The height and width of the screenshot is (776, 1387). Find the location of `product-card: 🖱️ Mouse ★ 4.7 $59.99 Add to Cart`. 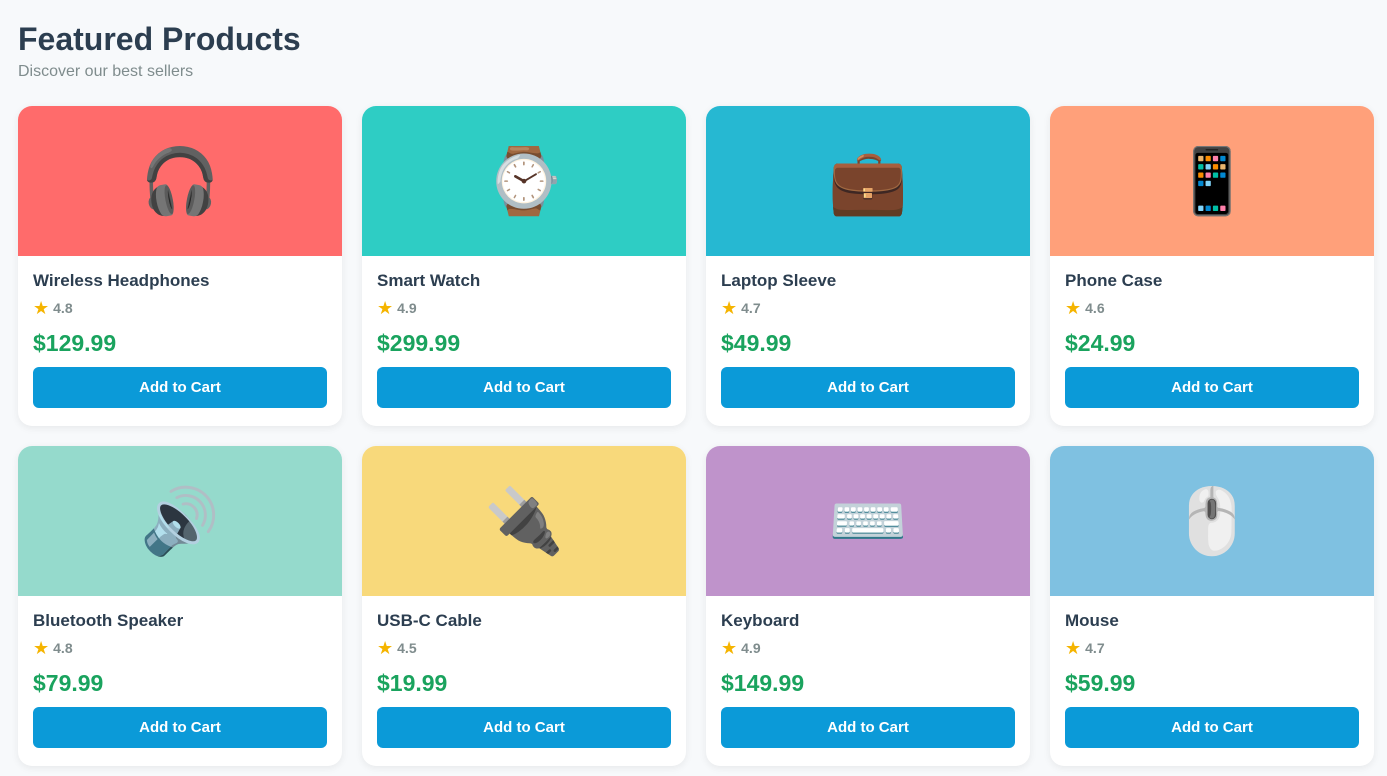

product-card: 🖱️ Mouse ★ 4.7 $59.99 Add to Cart is located at coordinates (1212, 606).